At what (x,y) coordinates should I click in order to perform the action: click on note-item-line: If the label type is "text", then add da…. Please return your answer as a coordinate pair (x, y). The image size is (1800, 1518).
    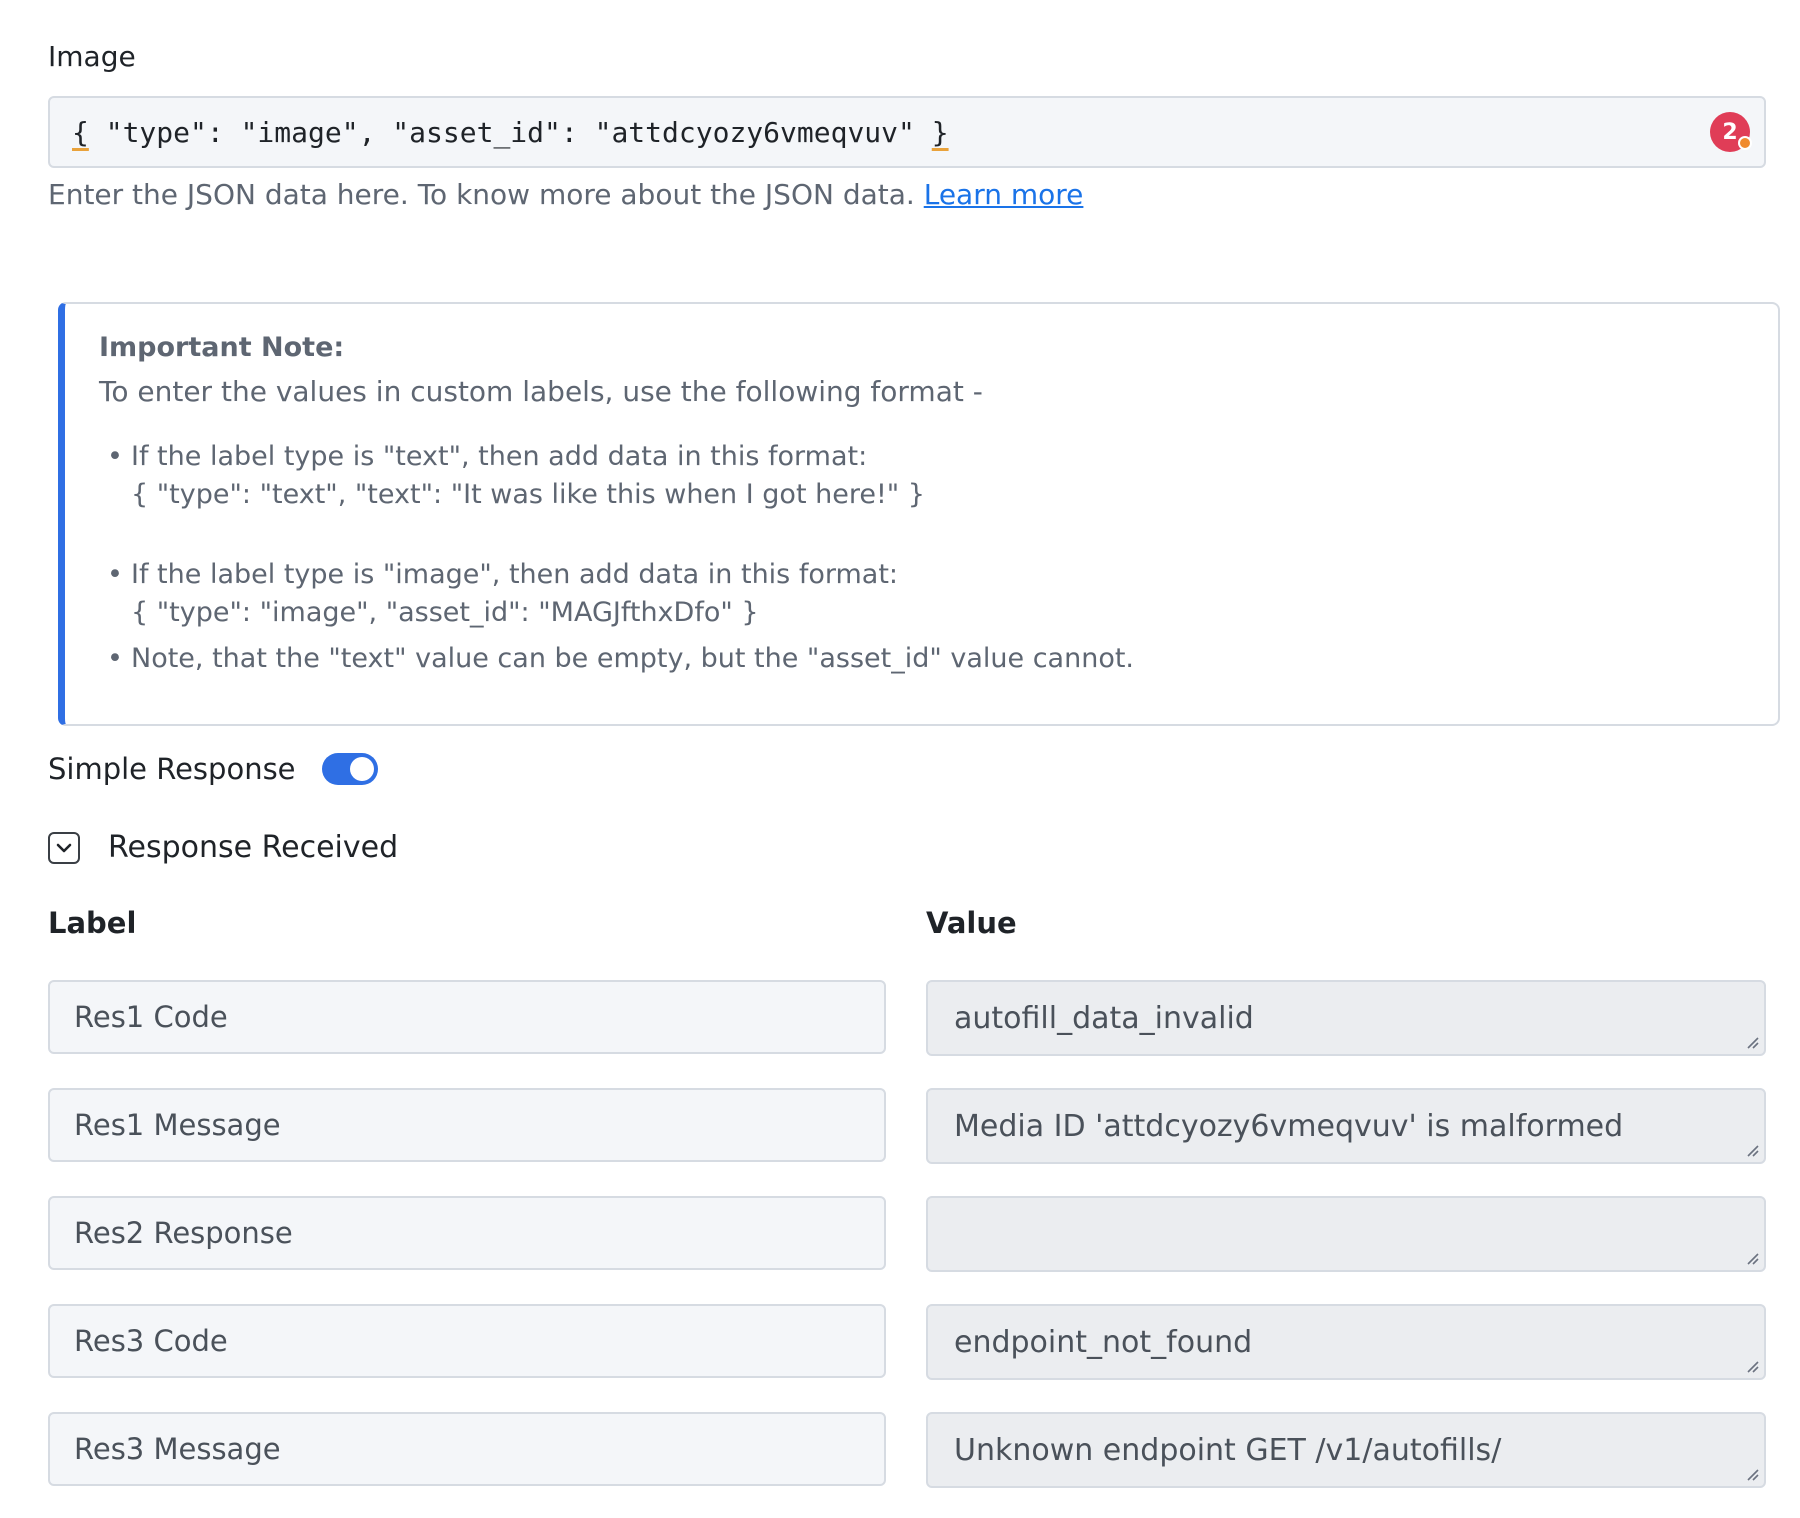
    Looking at the image, I should click on (499, 456).